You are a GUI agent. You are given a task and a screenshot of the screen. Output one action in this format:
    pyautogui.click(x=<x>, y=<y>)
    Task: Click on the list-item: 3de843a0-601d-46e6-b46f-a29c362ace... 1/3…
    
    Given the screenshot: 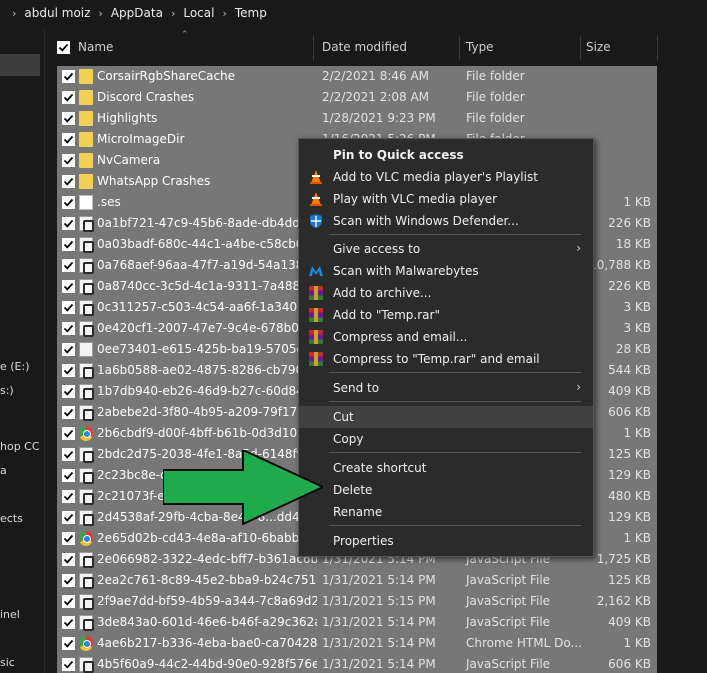 What is the action you would take?
    pyautogui.click(x=357, y=622)
    